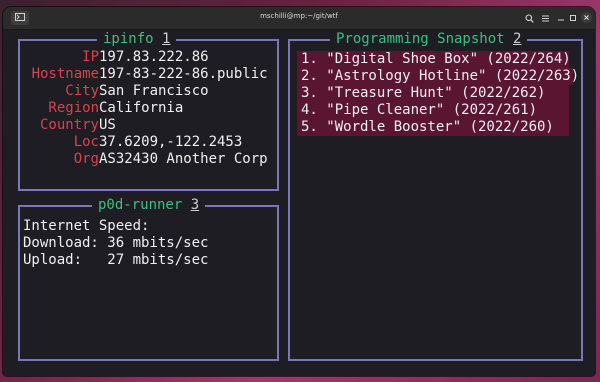  I want to click on ipinfo-key: Loc, so click(86, 142).